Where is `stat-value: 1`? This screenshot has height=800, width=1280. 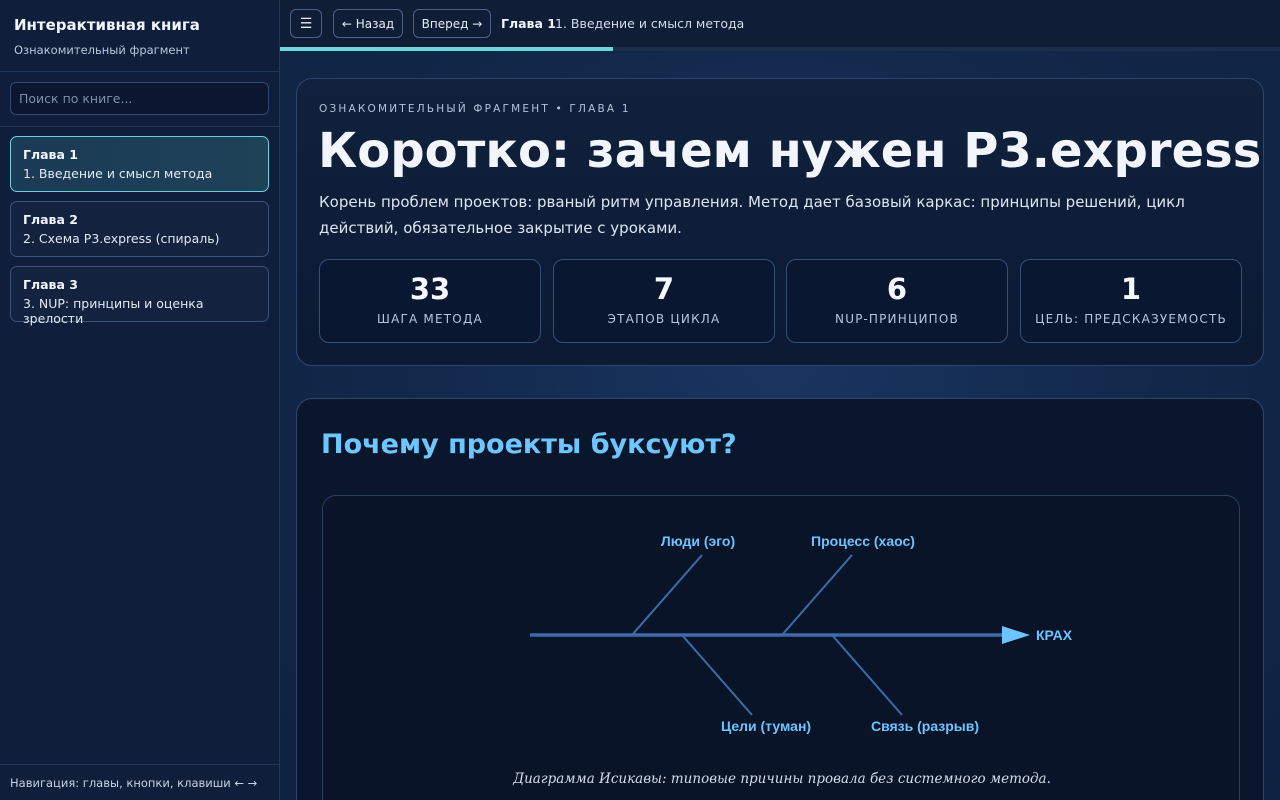 stat-value: 1 is located at coordinates (1131, 289).